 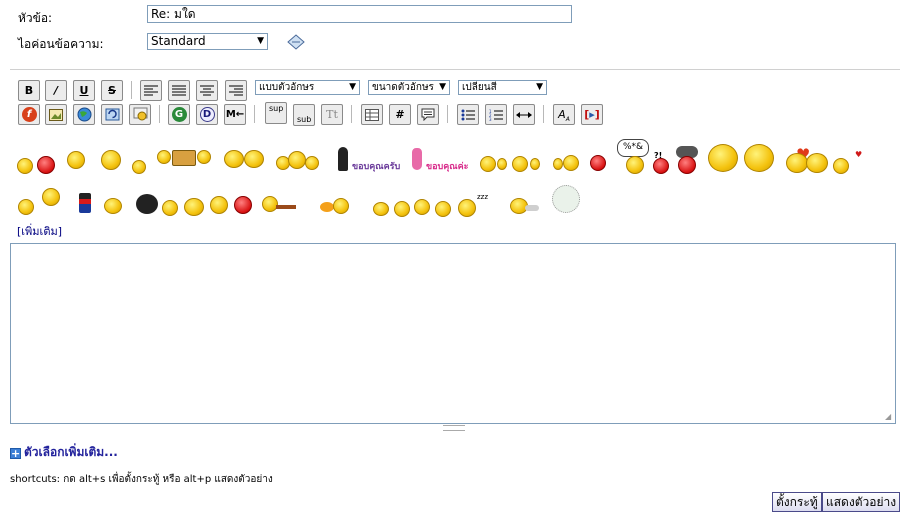 What do you see at coordinates (400, 114) in the screenshot?
I see `code-button: #` at bounding box center [400, 114].